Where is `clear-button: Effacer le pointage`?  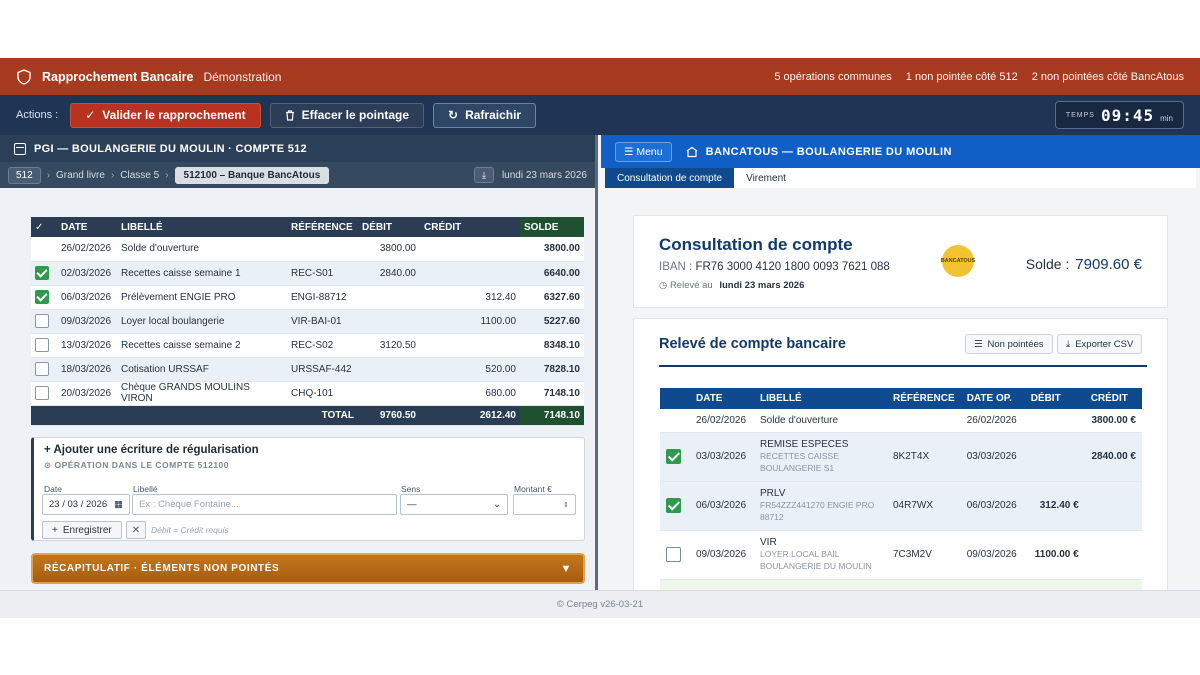 clear-button: Effacer le pointage is located at coordinates (347, 115).